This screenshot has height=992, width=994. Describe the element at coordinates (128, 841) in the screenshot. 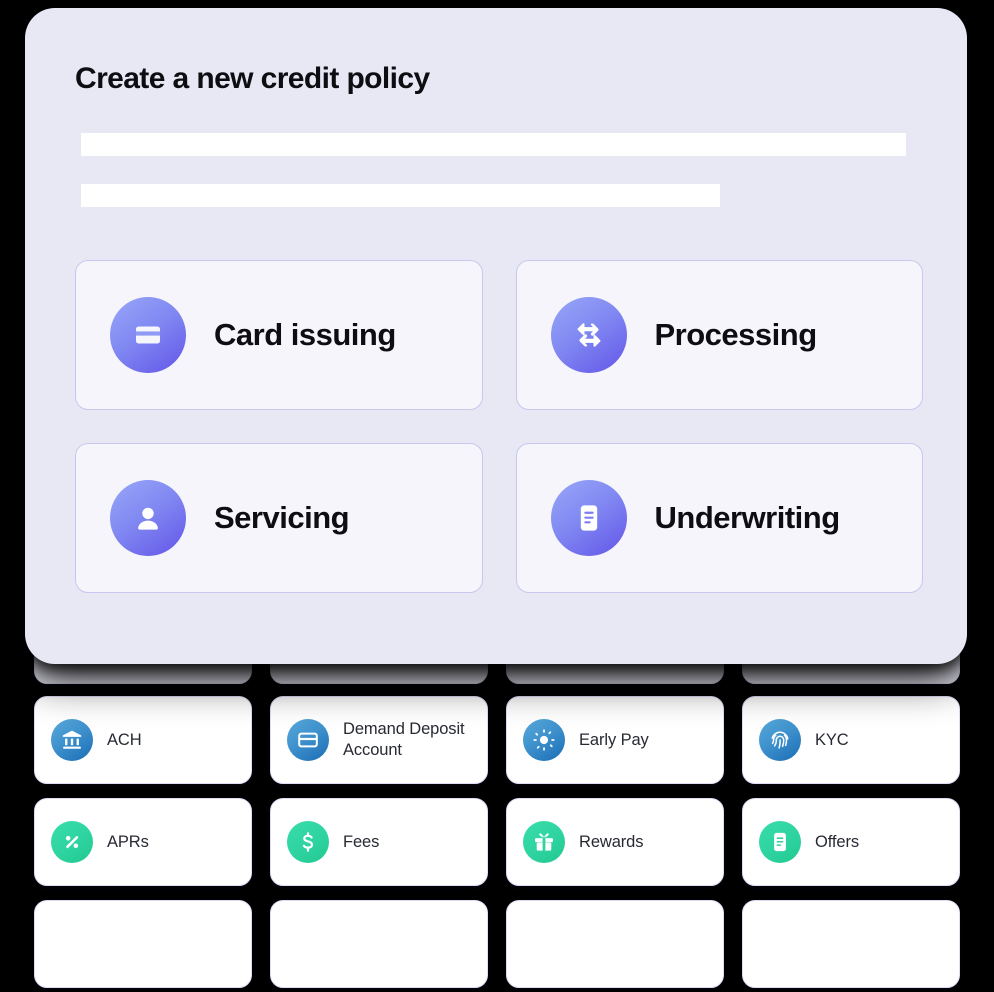

I see `list-item-label: APRs` at that location.